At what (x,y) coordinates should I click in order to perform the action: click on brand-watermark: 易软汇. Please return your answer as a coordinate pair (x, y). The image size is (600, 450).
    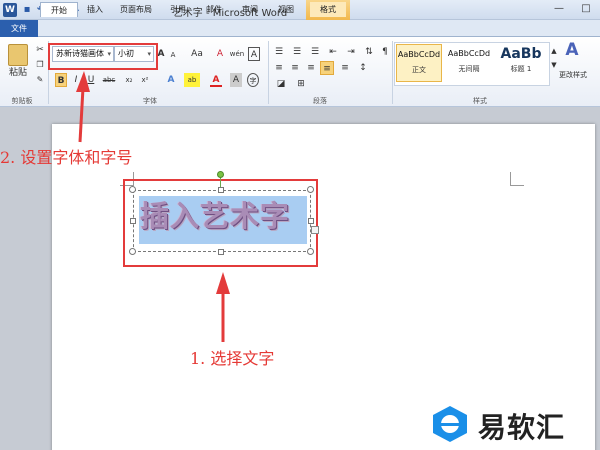
    Looking at the image, I should click on (522, 427).